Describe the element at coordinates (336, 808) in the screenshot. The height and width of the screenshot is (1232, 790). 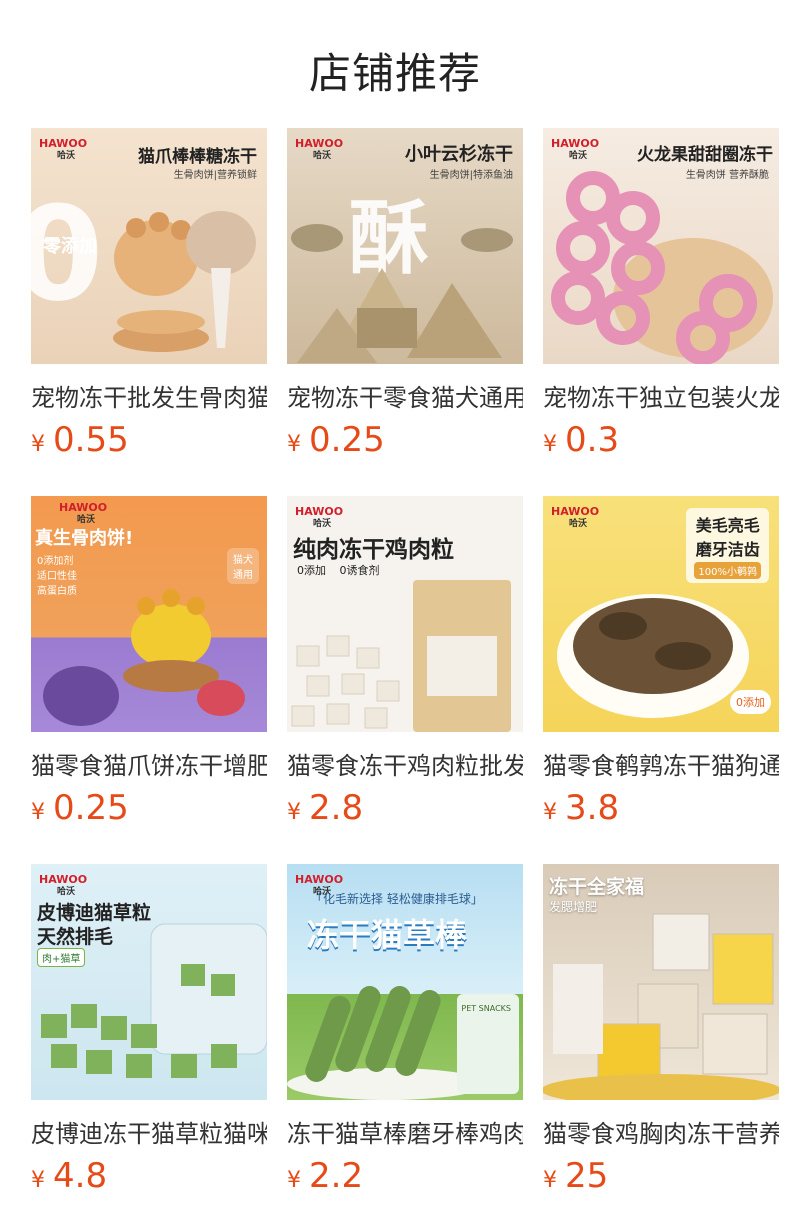
I see `price-value: 2.8` at that location.